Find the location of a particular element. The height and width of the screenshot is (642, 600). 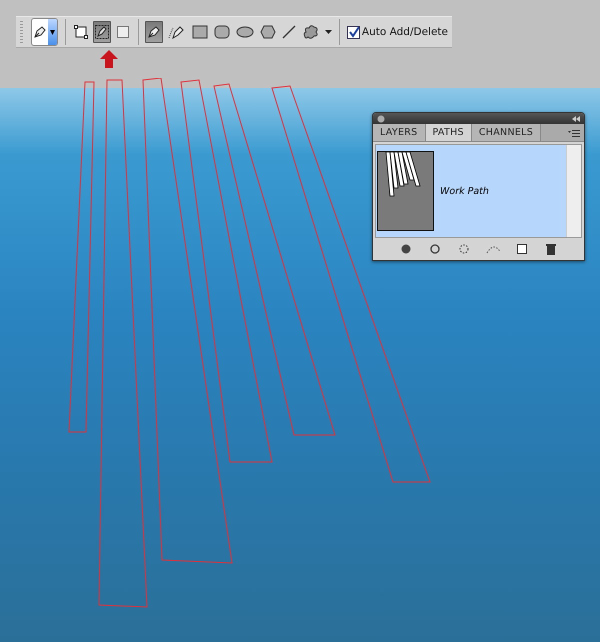

panel-menu-icon is located at coordinates (574, 132).